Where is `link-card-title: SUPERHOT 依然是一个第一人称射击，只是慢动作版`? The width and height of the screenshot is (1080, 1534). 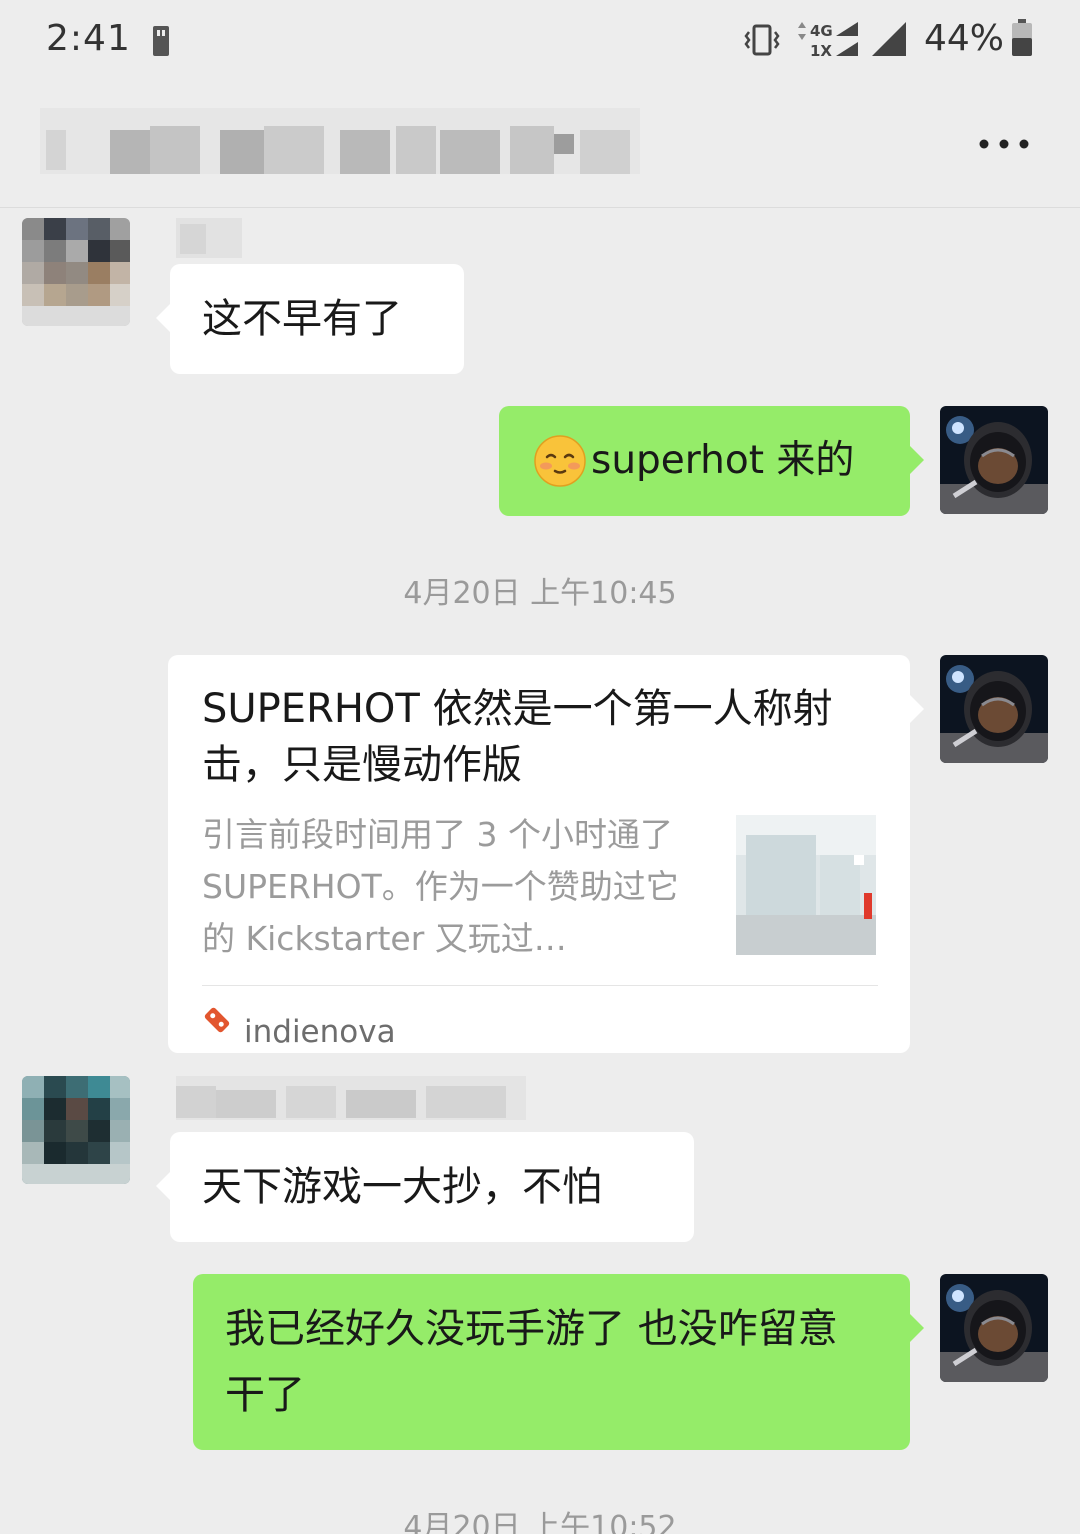 link-card-title: SUPERHOT 依然是一个第一人称射击，只是慢动作版 is located at coordinates (517, 737).